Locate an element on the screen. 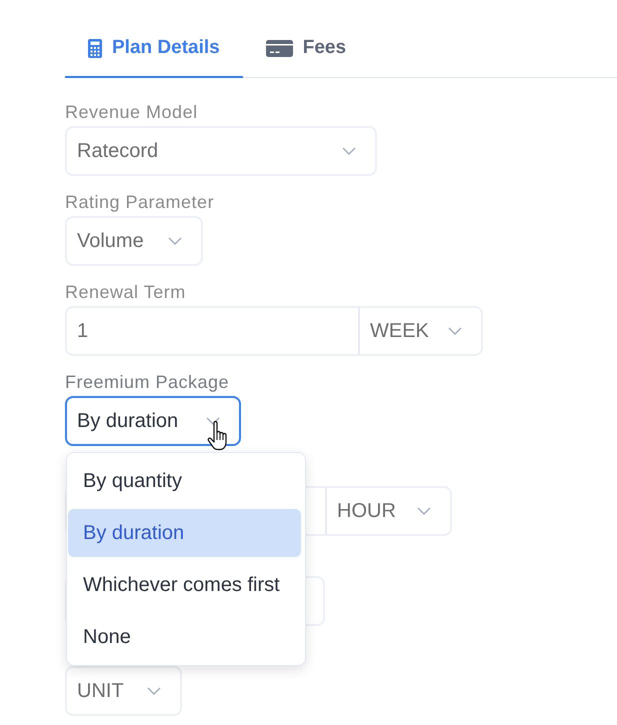  select-field: Volume is located at coordinates (134, 241).